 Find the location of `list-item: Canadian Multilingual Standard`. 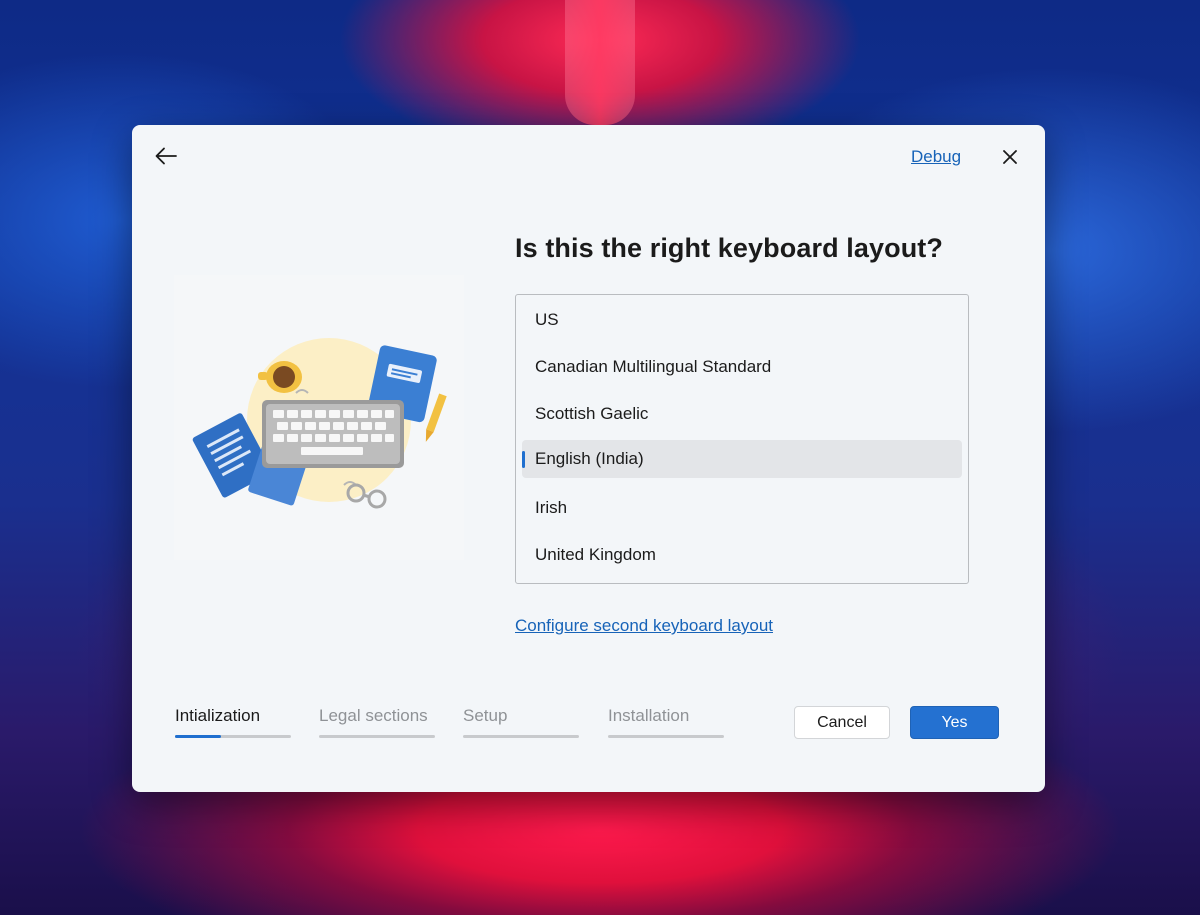

list-item: Canadian Multilingual Standard is located at coordinates (742, 367).